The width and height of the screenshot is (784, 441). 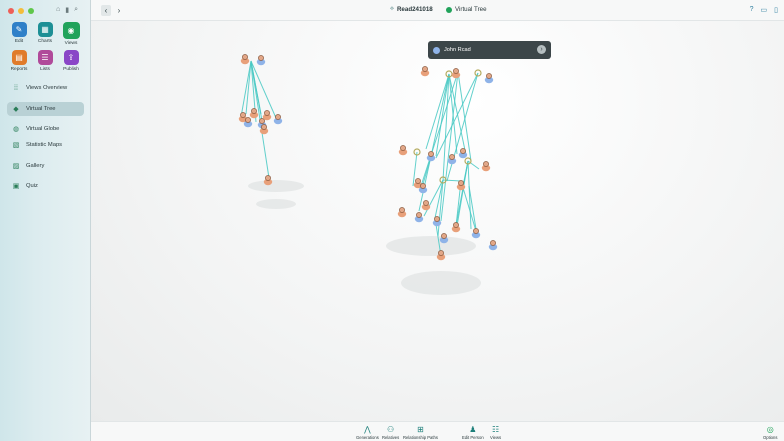 I want to click on views-label: Views, so click(x=71, y=43).